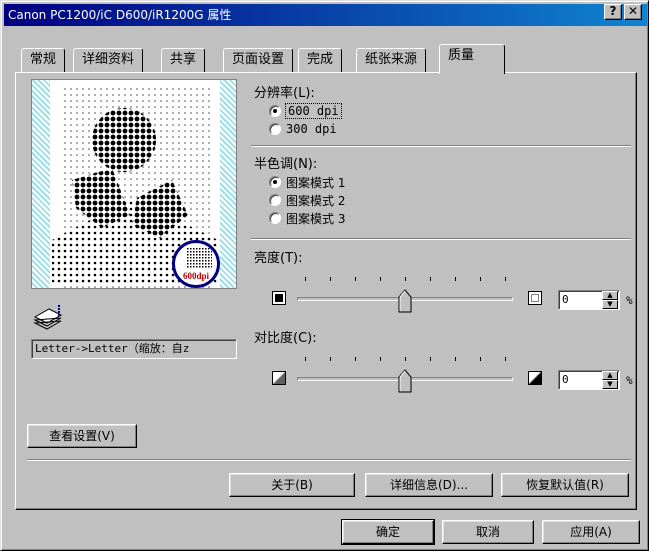 This screenshot has height=551, width=649. I want to click on brightness-down-button: ▼, so click(610, 304).